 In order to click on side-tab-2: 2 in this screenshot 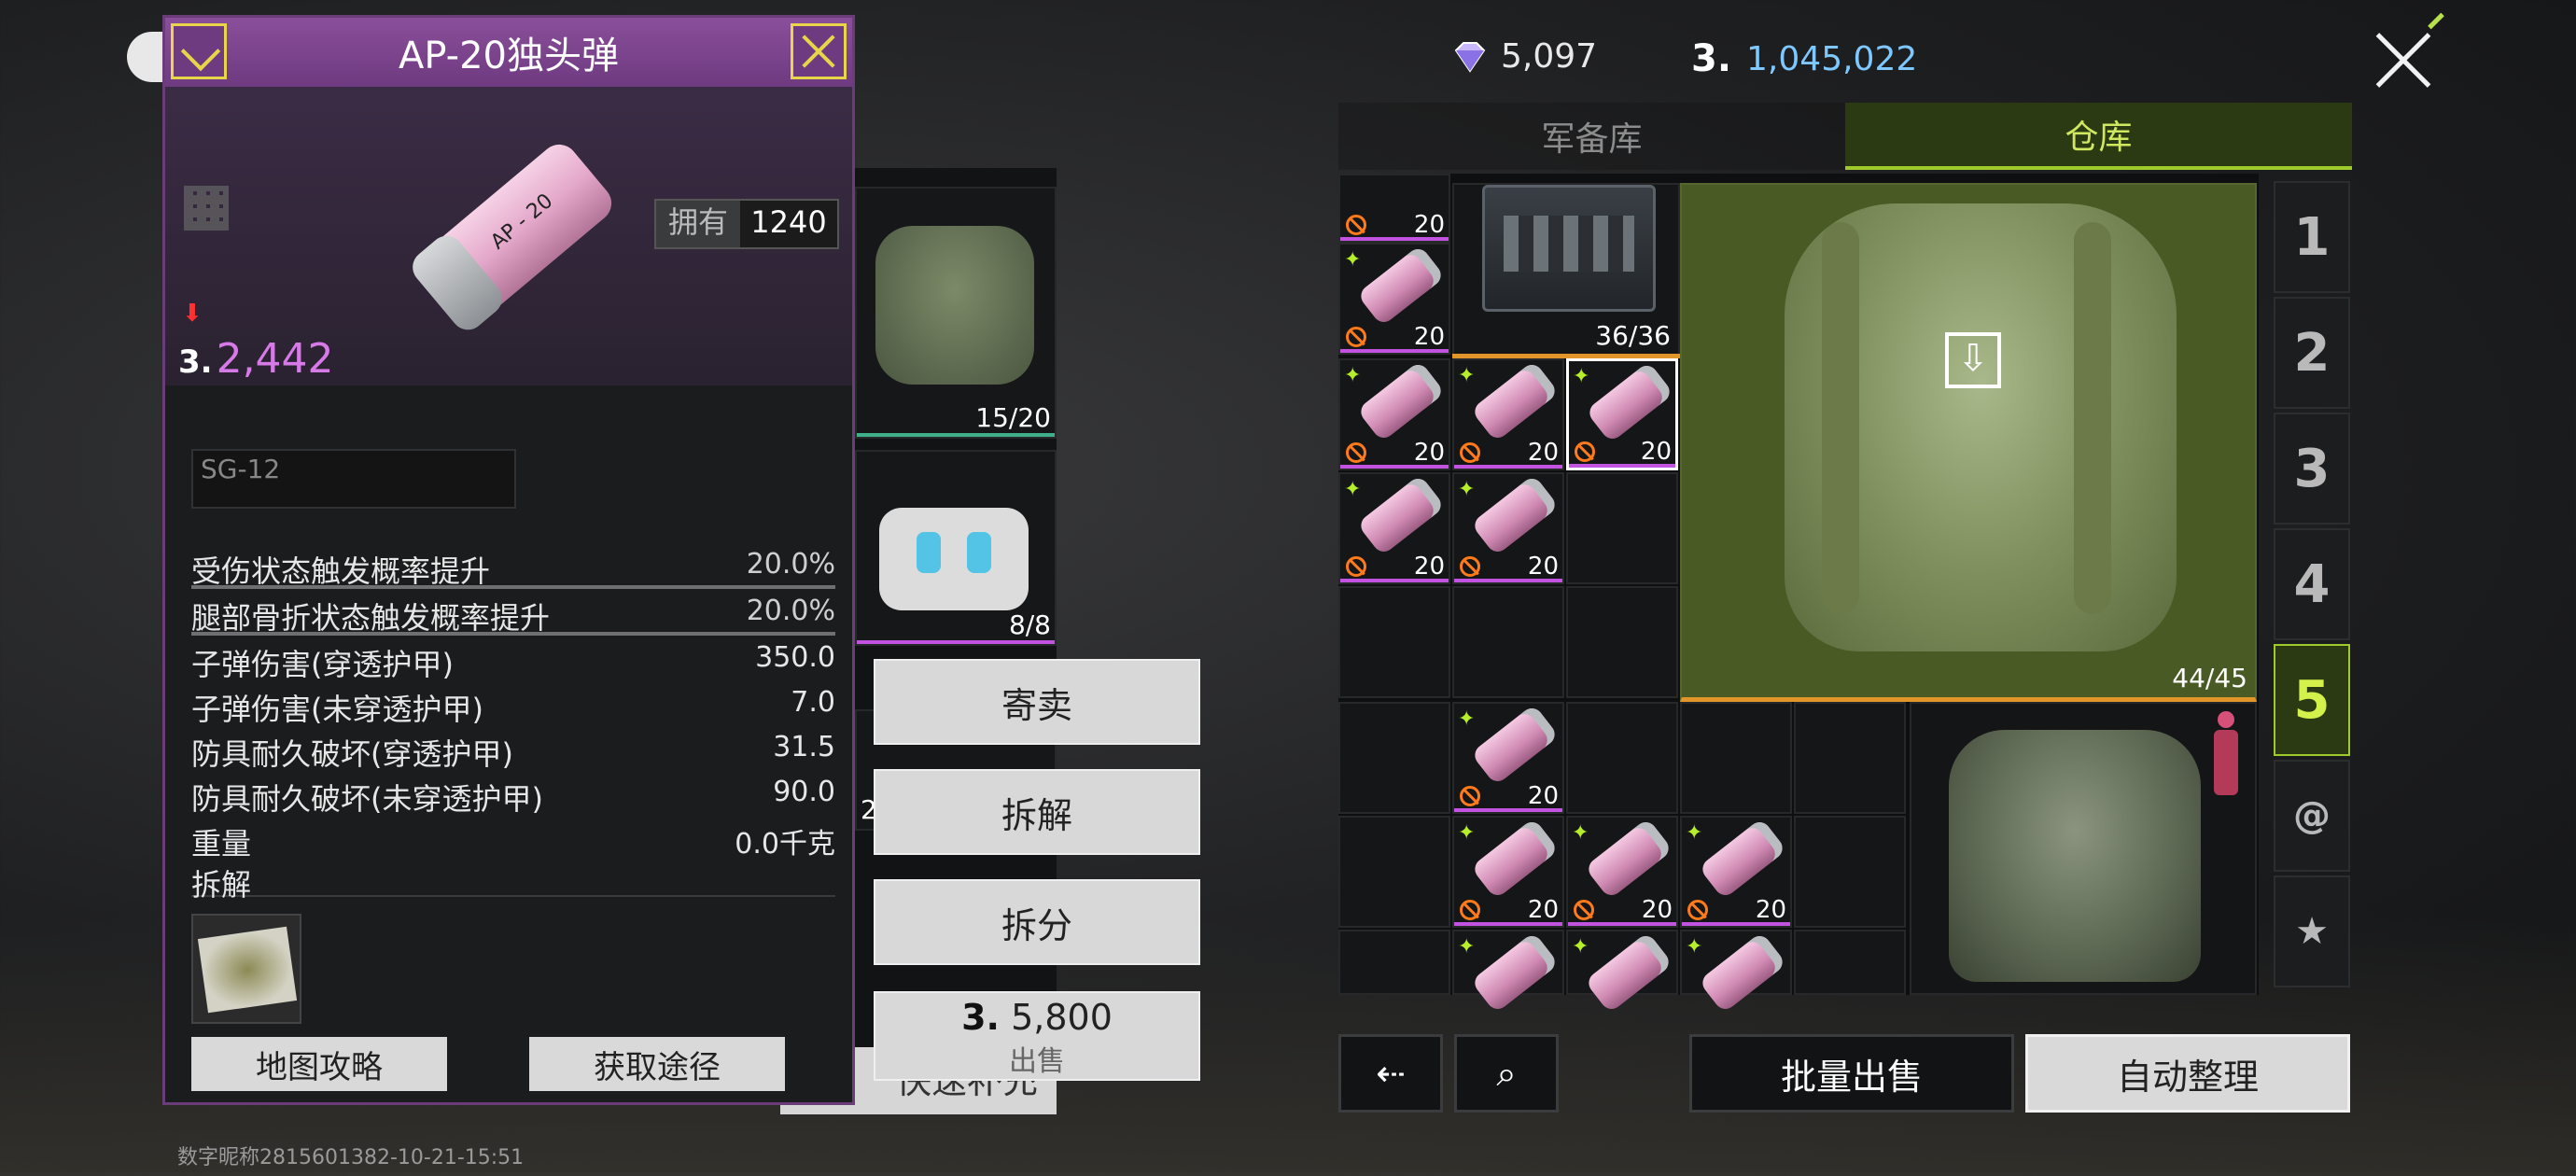, I will do `click(2312, 353)`.